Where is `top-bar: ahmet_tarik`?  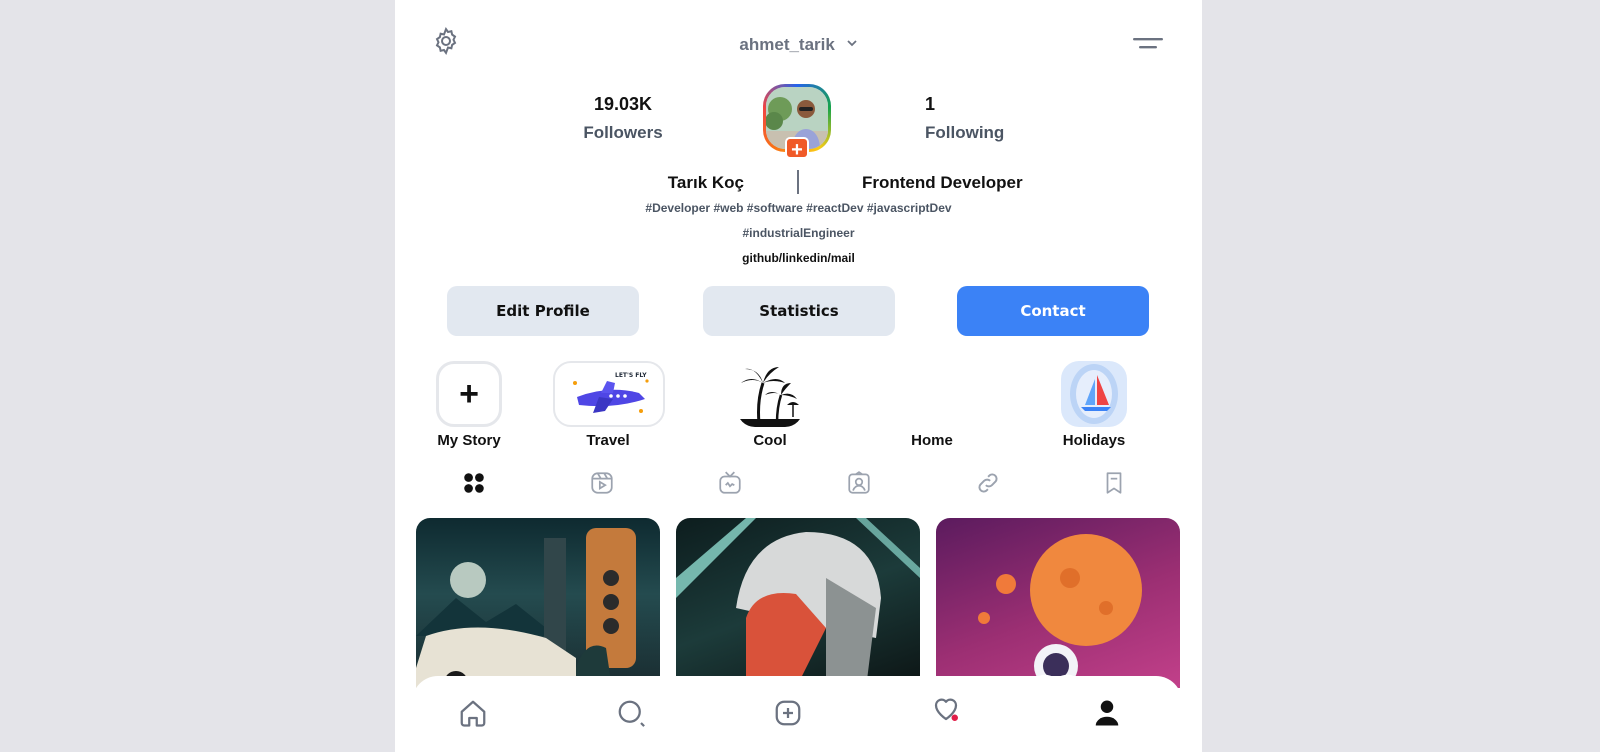 top-bar: ahmet_tarik is located at coordinates (798, 40).